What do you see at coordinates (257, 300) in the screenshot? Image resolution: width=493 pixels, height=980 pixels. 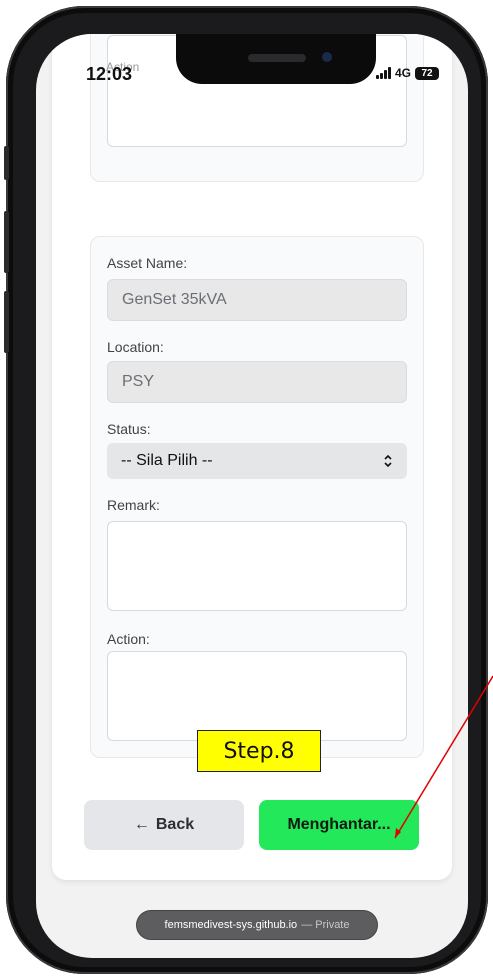 I see `asset-name-field: GenSet 35kVA` at bounding box center [257, 300].